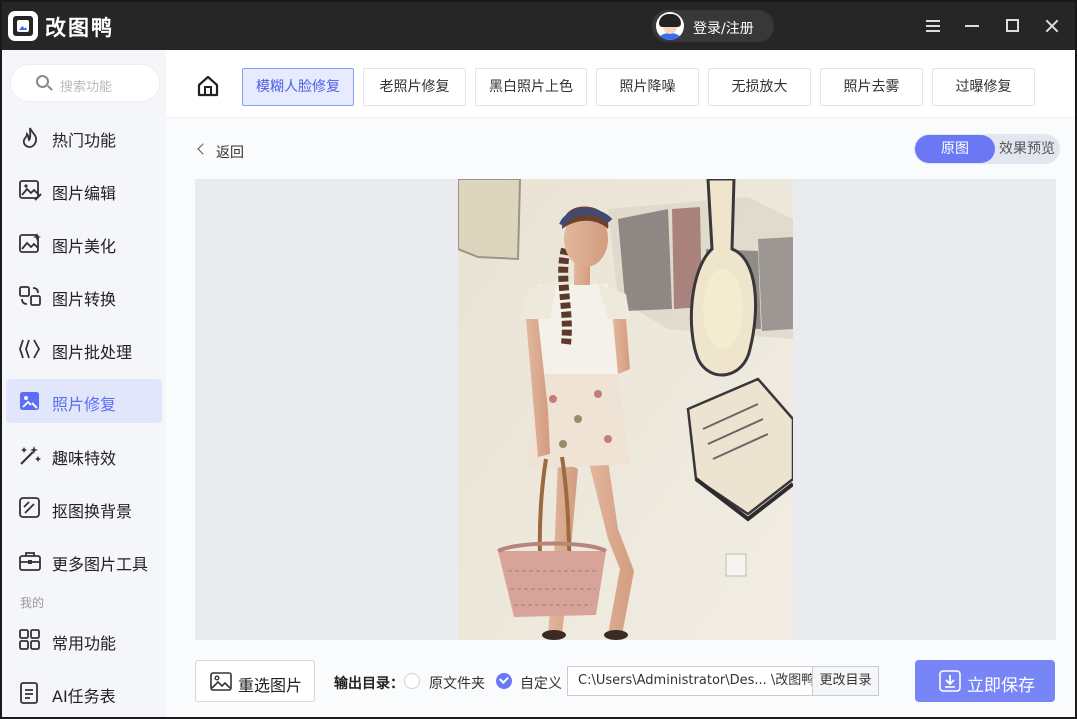 This screenshot has width=1077, height=719. Describe the element at coordinates (84, 458) in the screenshot. I see `sidebar-item-label: 趣味特效` at that location.